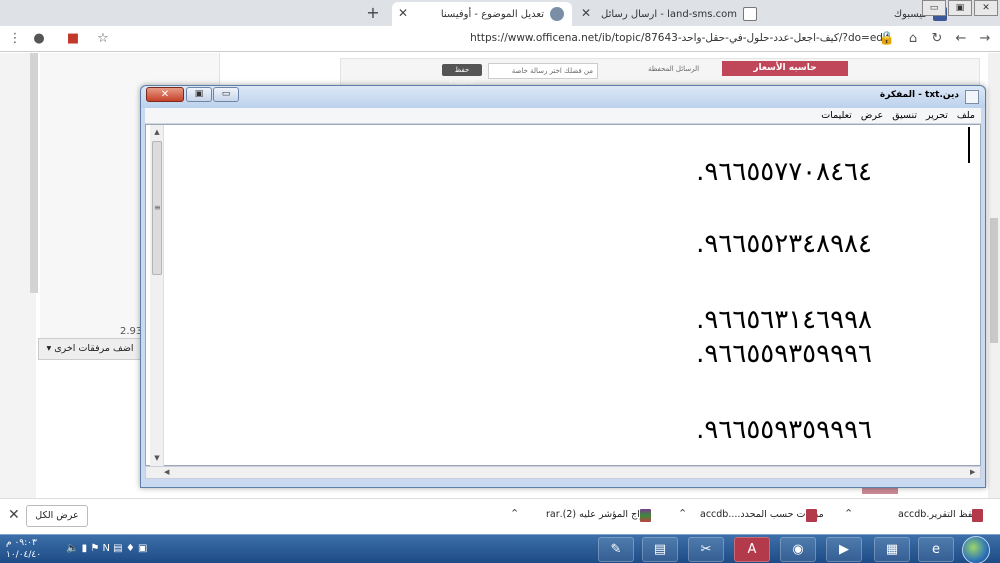 Image resolution: width=1000 pixels, height=563 pixels. Describe the element at coordinates (961, 39) in the screenshot. I see `forward-icon: ←` at that location.